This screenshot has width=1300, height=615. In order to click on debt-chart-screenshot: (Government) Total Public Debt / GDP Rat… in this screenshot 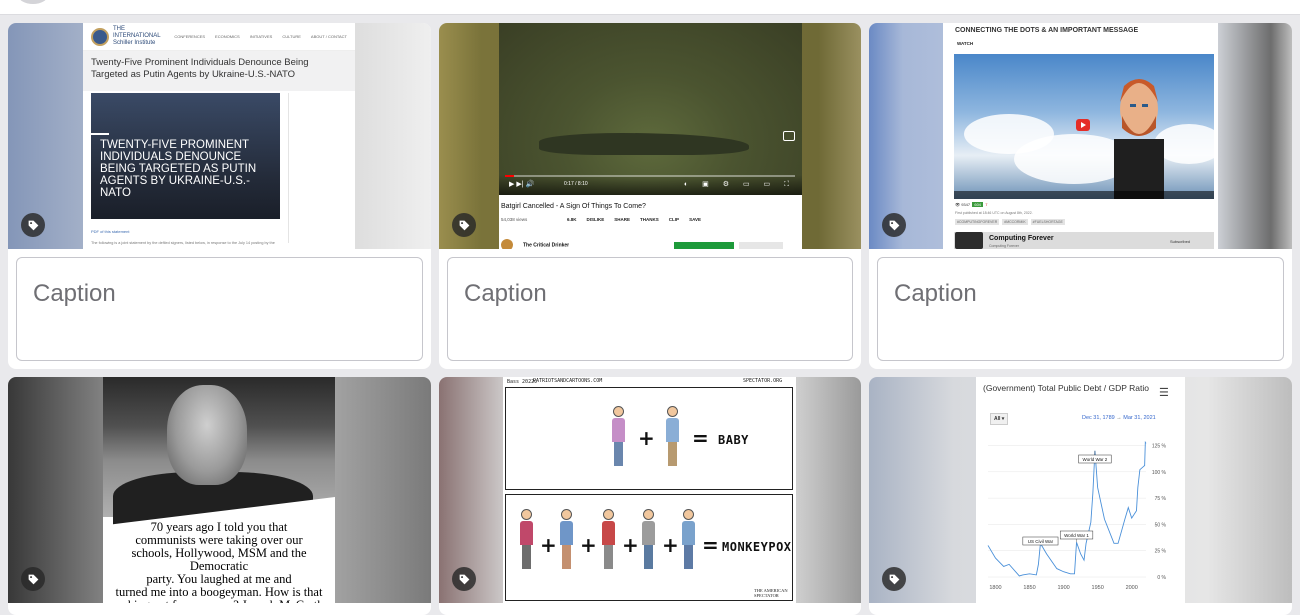, I will do `click(1080, 490)`.